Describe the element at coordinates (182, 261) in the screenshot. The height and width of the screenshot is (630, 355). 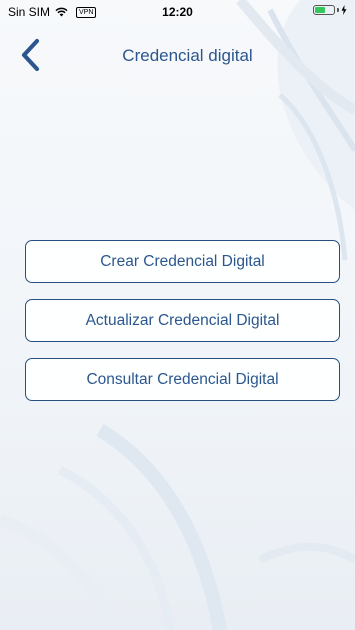
I see `crear-credencial-button: Crear Credencial Digital` at that location.